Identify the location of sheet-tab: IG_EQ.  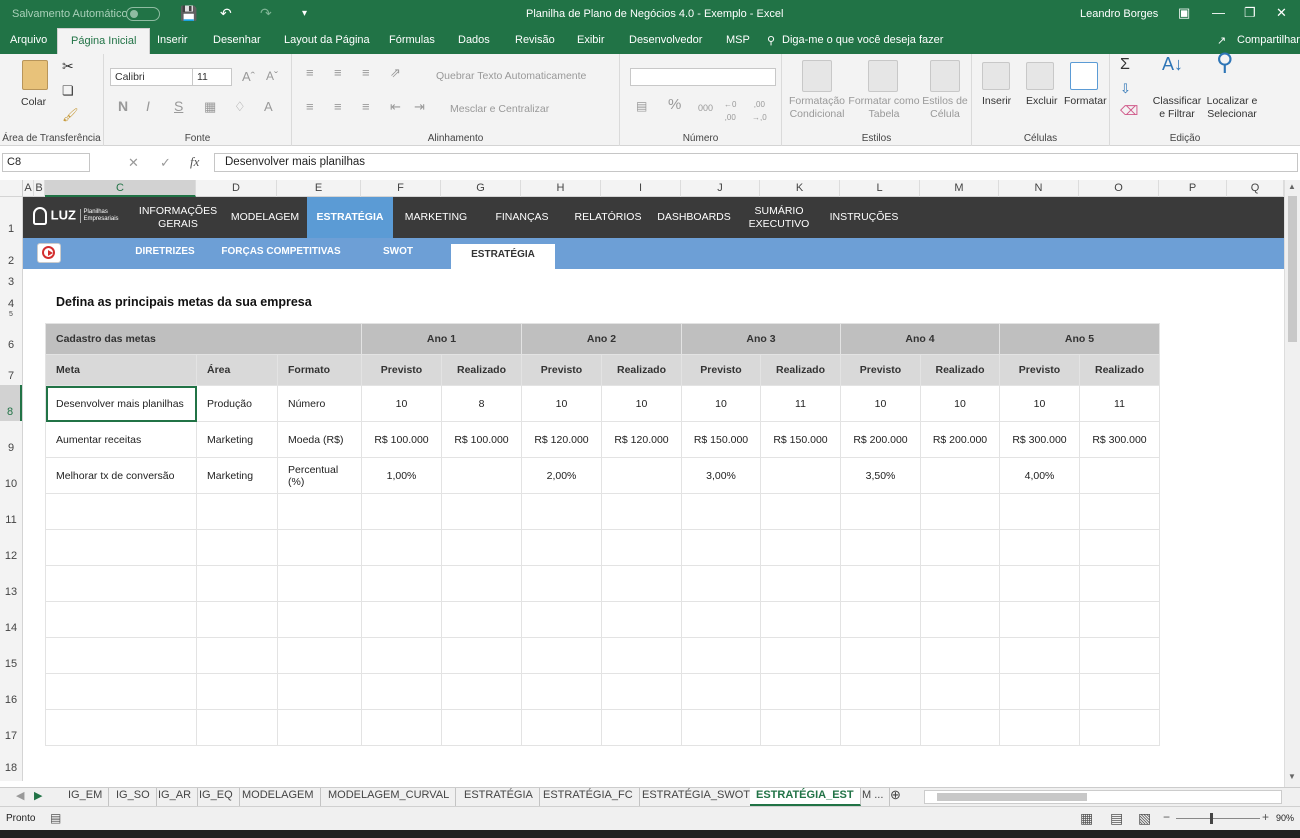
(216, 797).